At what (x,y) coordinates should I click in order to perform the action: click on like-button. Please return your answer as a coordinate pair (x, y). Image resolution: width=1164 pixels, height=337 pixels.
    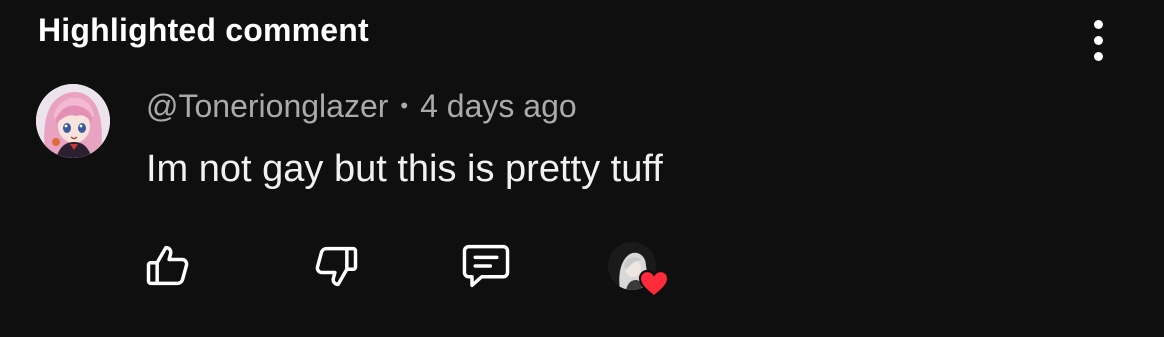
    Looking at the image, I should click on (168, 266).